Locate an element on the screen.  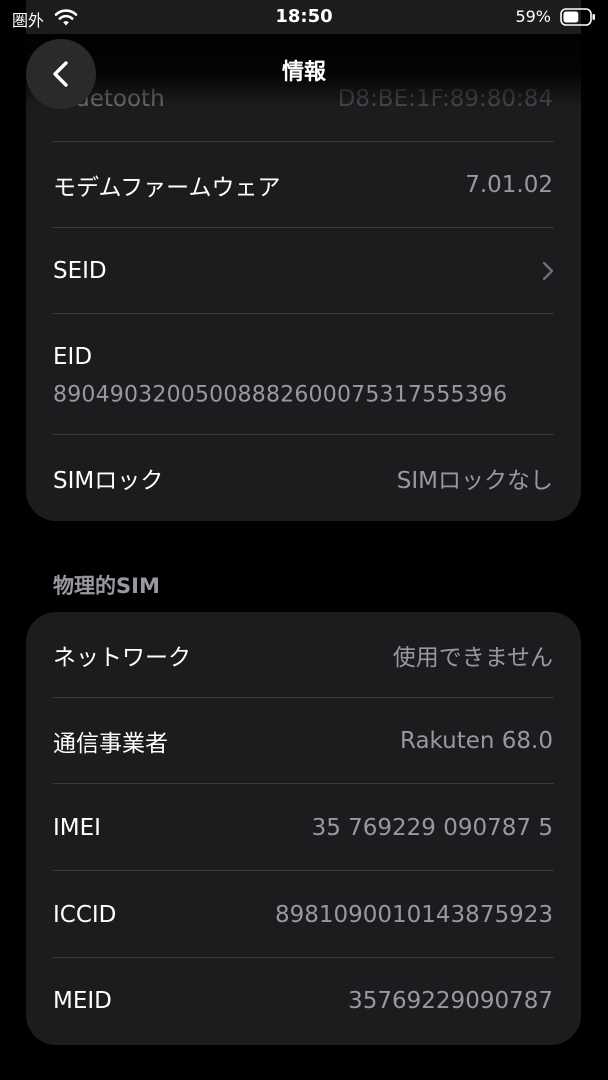
modem-firmware-row: モデムファームウェア 7.01.02 is located at coordinates (303, 185).